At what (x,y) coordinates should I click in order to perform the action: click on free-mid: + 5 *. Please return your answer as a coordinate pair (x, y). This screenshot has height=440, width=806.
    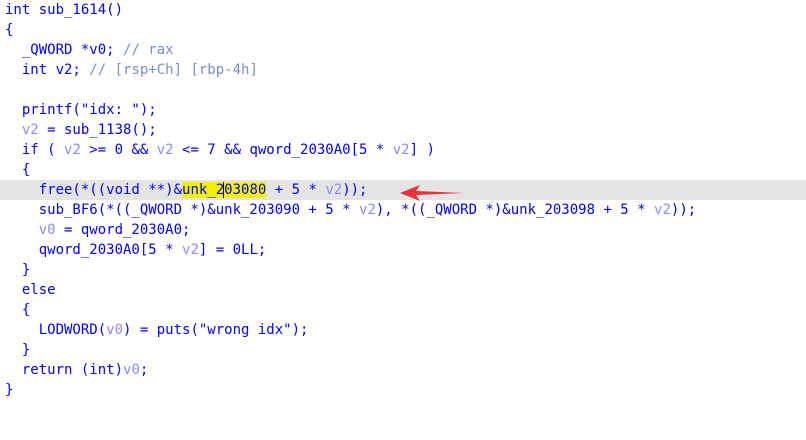
    Looking at the image, I should click on (296, 190).